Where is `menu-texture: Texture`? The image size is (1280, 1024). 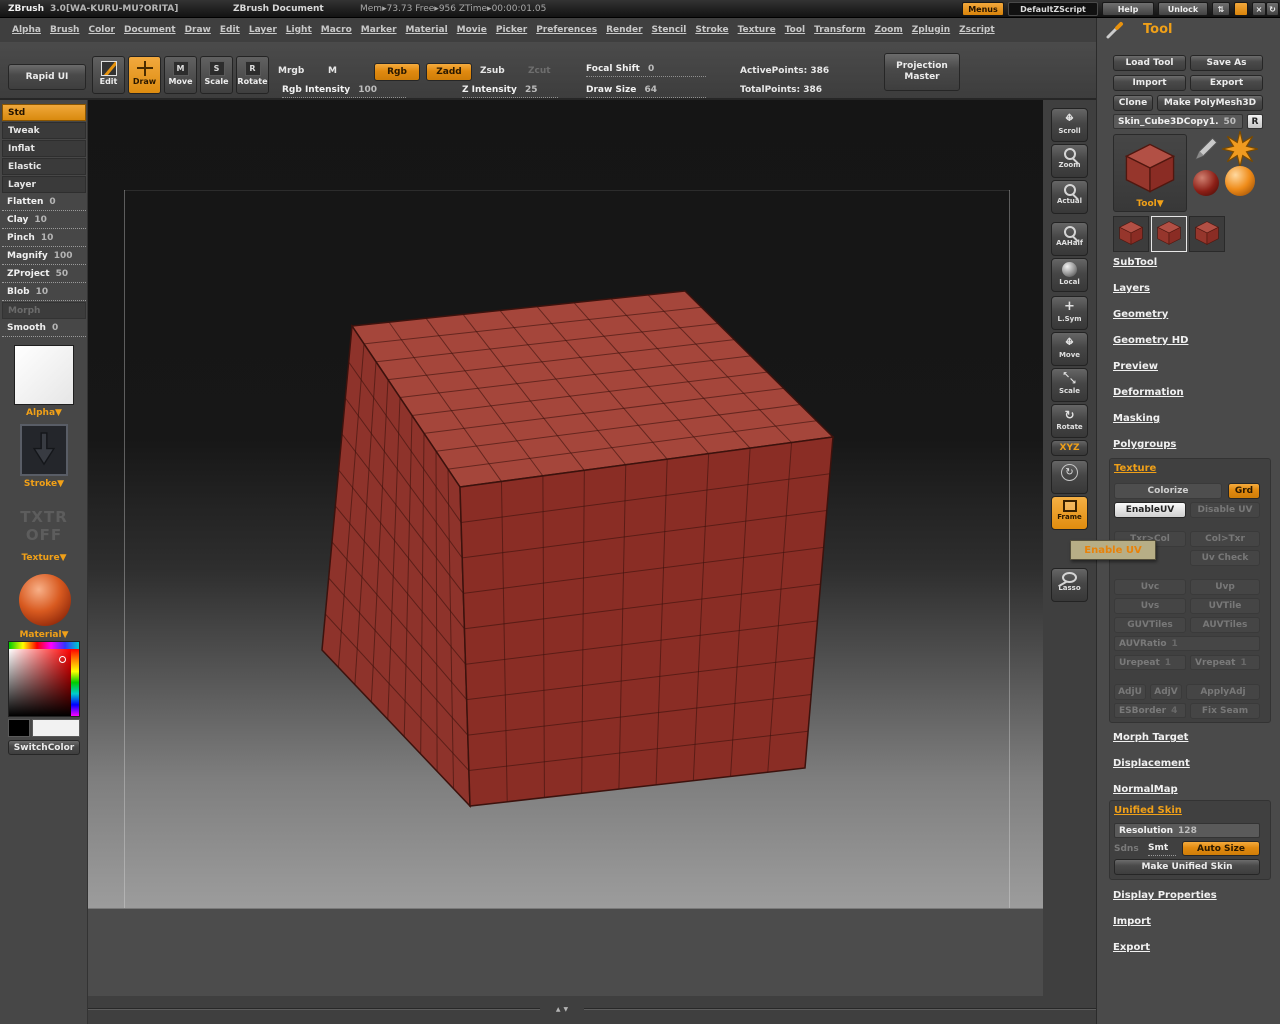 menu-texture: Texture is located at coordinates (757, 30).